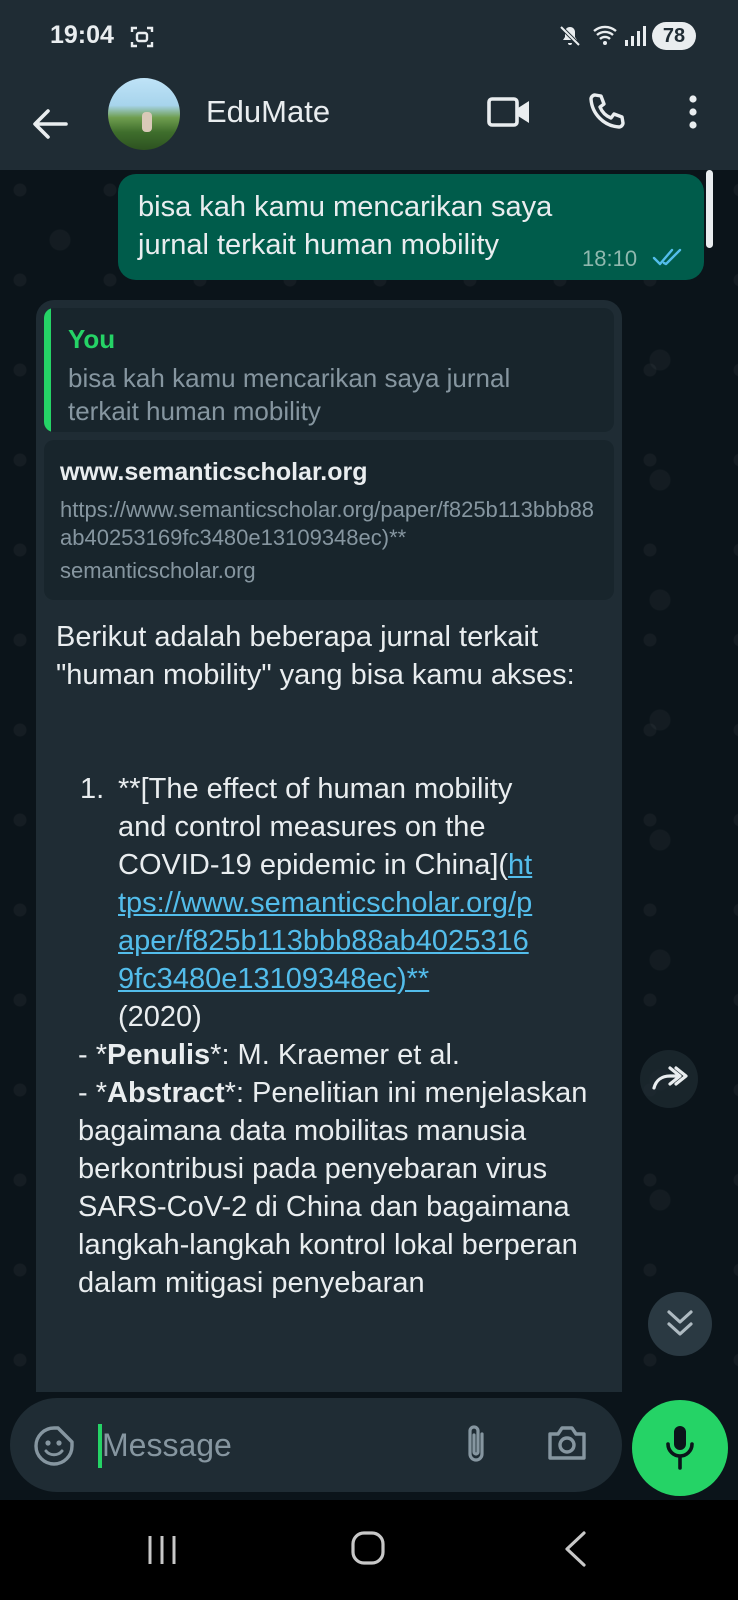  I want to click on avatar, so click(144, 114).